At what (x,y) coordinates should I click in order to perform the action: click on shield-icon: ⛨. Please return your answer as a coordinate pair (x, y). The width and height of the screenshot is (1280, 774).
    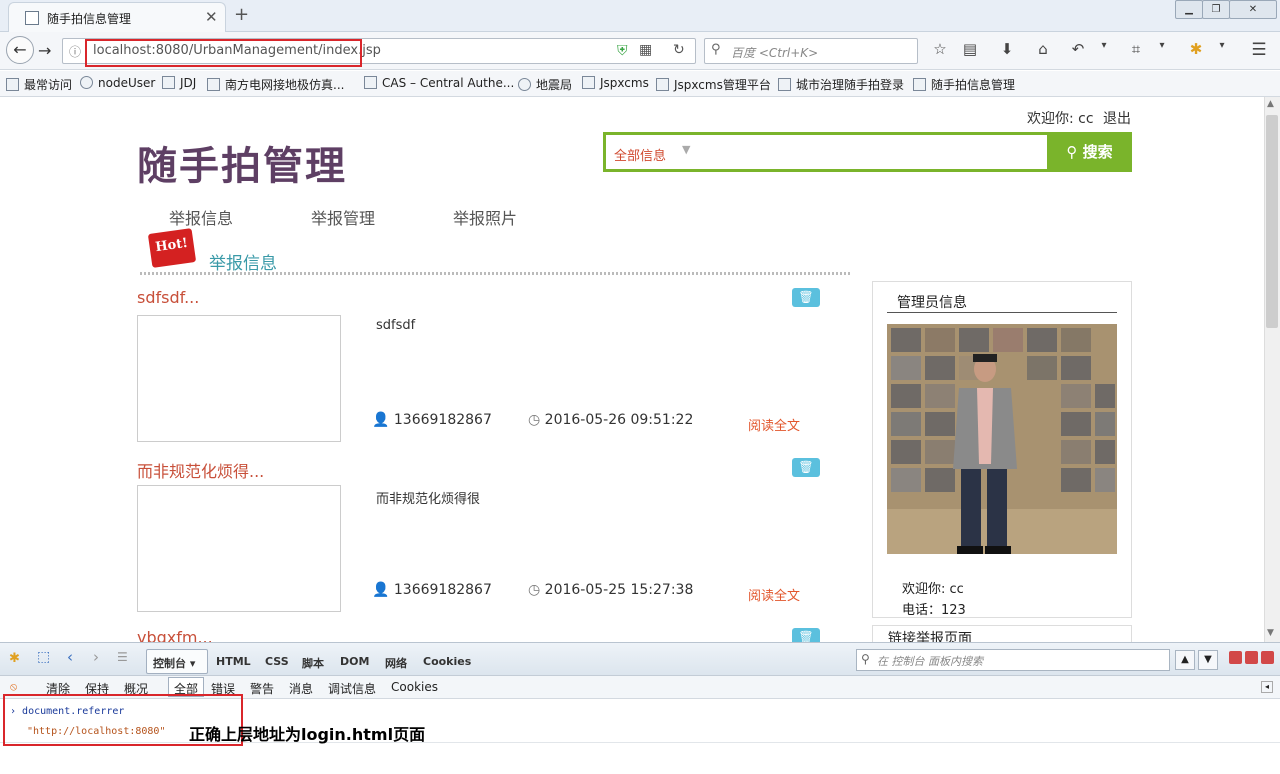
    Looking at the image, I should click on (622, 51).